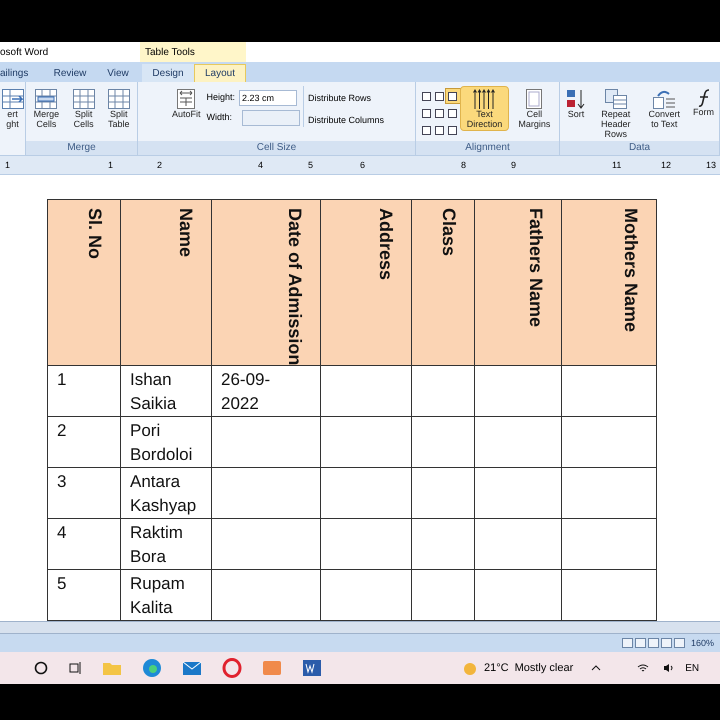 Image resolution: width=720 pixels, height=720 pixels. What do you see at coordinates (311, 165) in the screenshot?
I see `ruler-number: 5` at bounding box center [311, 165].